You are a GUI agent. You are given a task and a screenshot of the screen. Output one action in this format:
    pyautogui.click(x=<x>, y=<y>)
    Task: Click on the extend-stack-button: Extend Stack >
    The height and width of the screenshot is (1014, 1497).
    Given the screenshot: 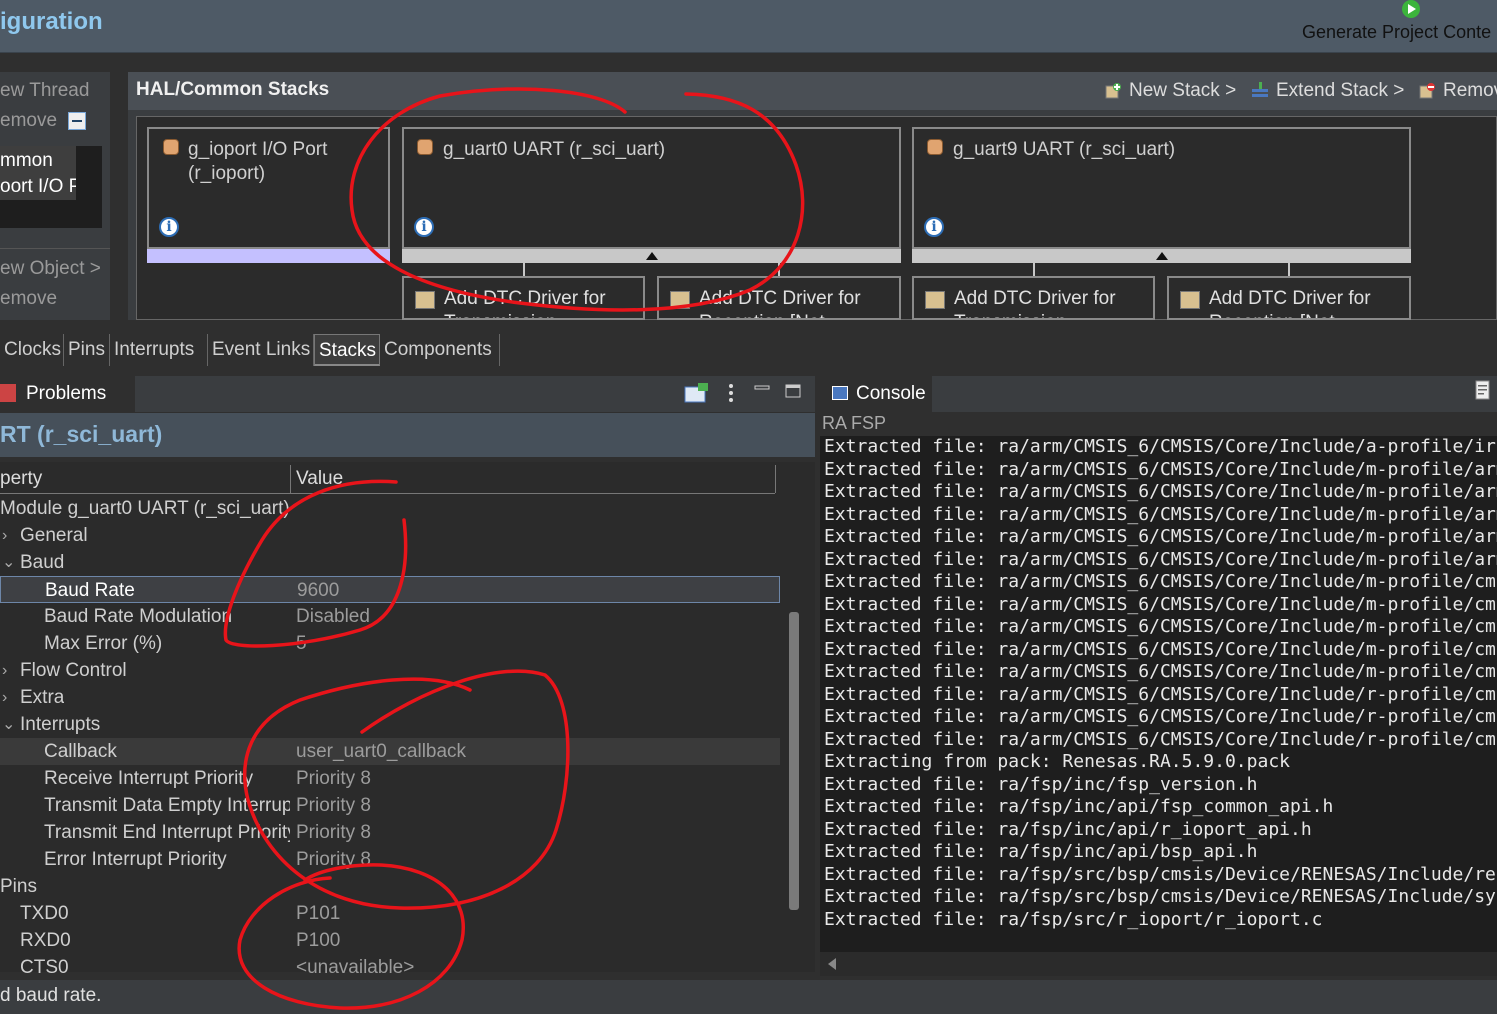 What is the action you would take?
    pyautogui.click(x=1340, y=91)
    